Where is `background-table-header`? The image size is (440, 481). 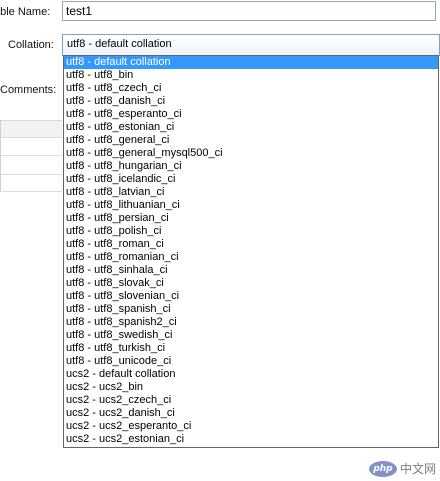
background-table-header is located at coordinates (31, 129).